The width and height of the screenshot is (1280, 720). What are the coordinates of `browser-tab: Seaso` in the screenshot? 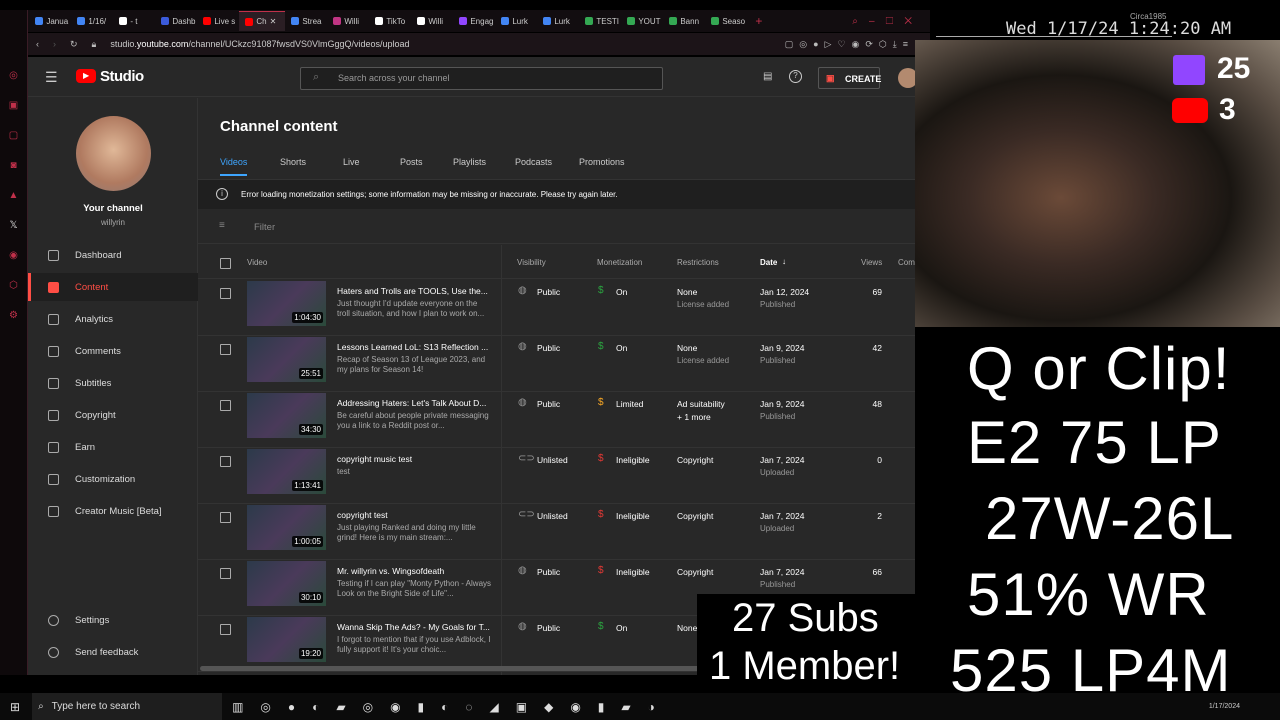 It's located at (726, 21).